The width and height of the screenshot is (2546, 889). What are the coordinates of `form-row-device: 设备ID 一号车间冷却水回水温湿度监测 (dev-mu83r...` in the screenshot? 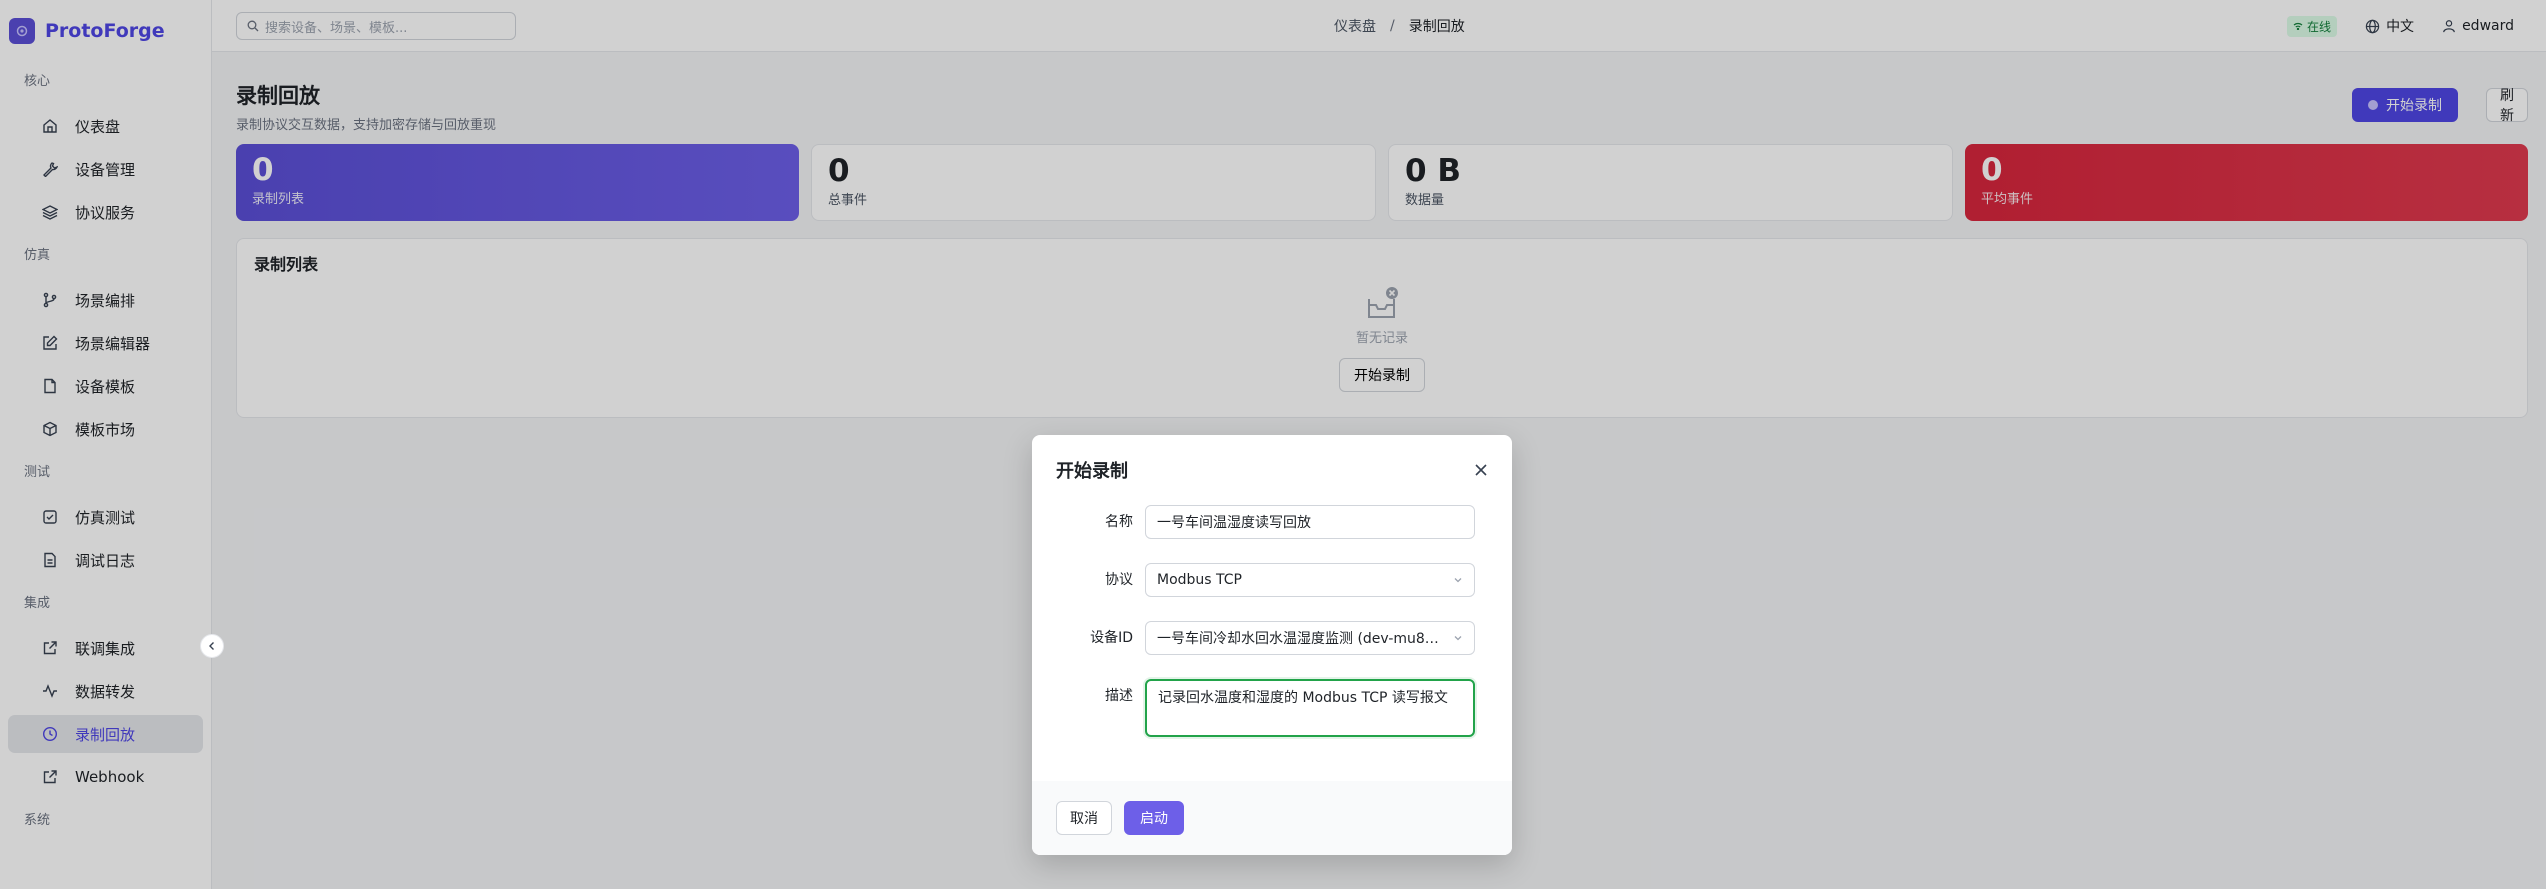 It's located at (1272, 638).